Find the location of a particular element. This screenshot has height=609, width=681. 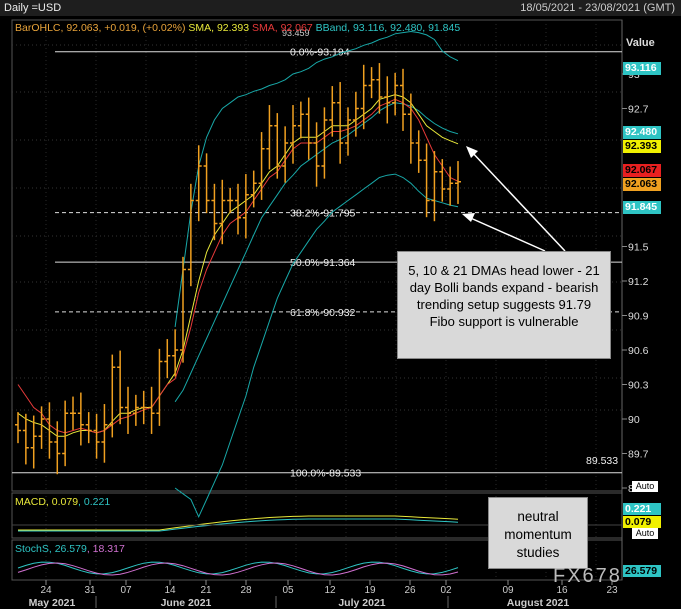

fibo-label-1: 38.2%-91.795 is located at coordinates (323, 214).